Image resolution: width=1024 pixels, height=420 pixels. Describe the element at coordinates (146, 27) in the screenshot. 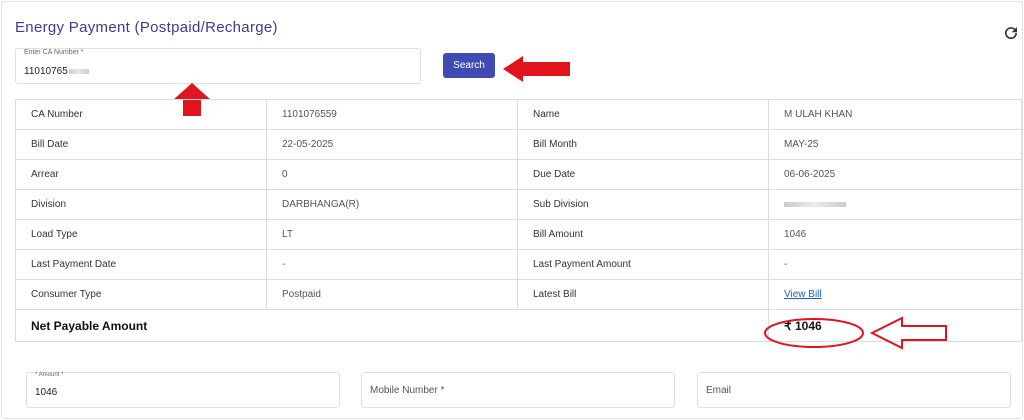

I see `page-title: Energy Payment (Postpaid/Recharge)` at that location.